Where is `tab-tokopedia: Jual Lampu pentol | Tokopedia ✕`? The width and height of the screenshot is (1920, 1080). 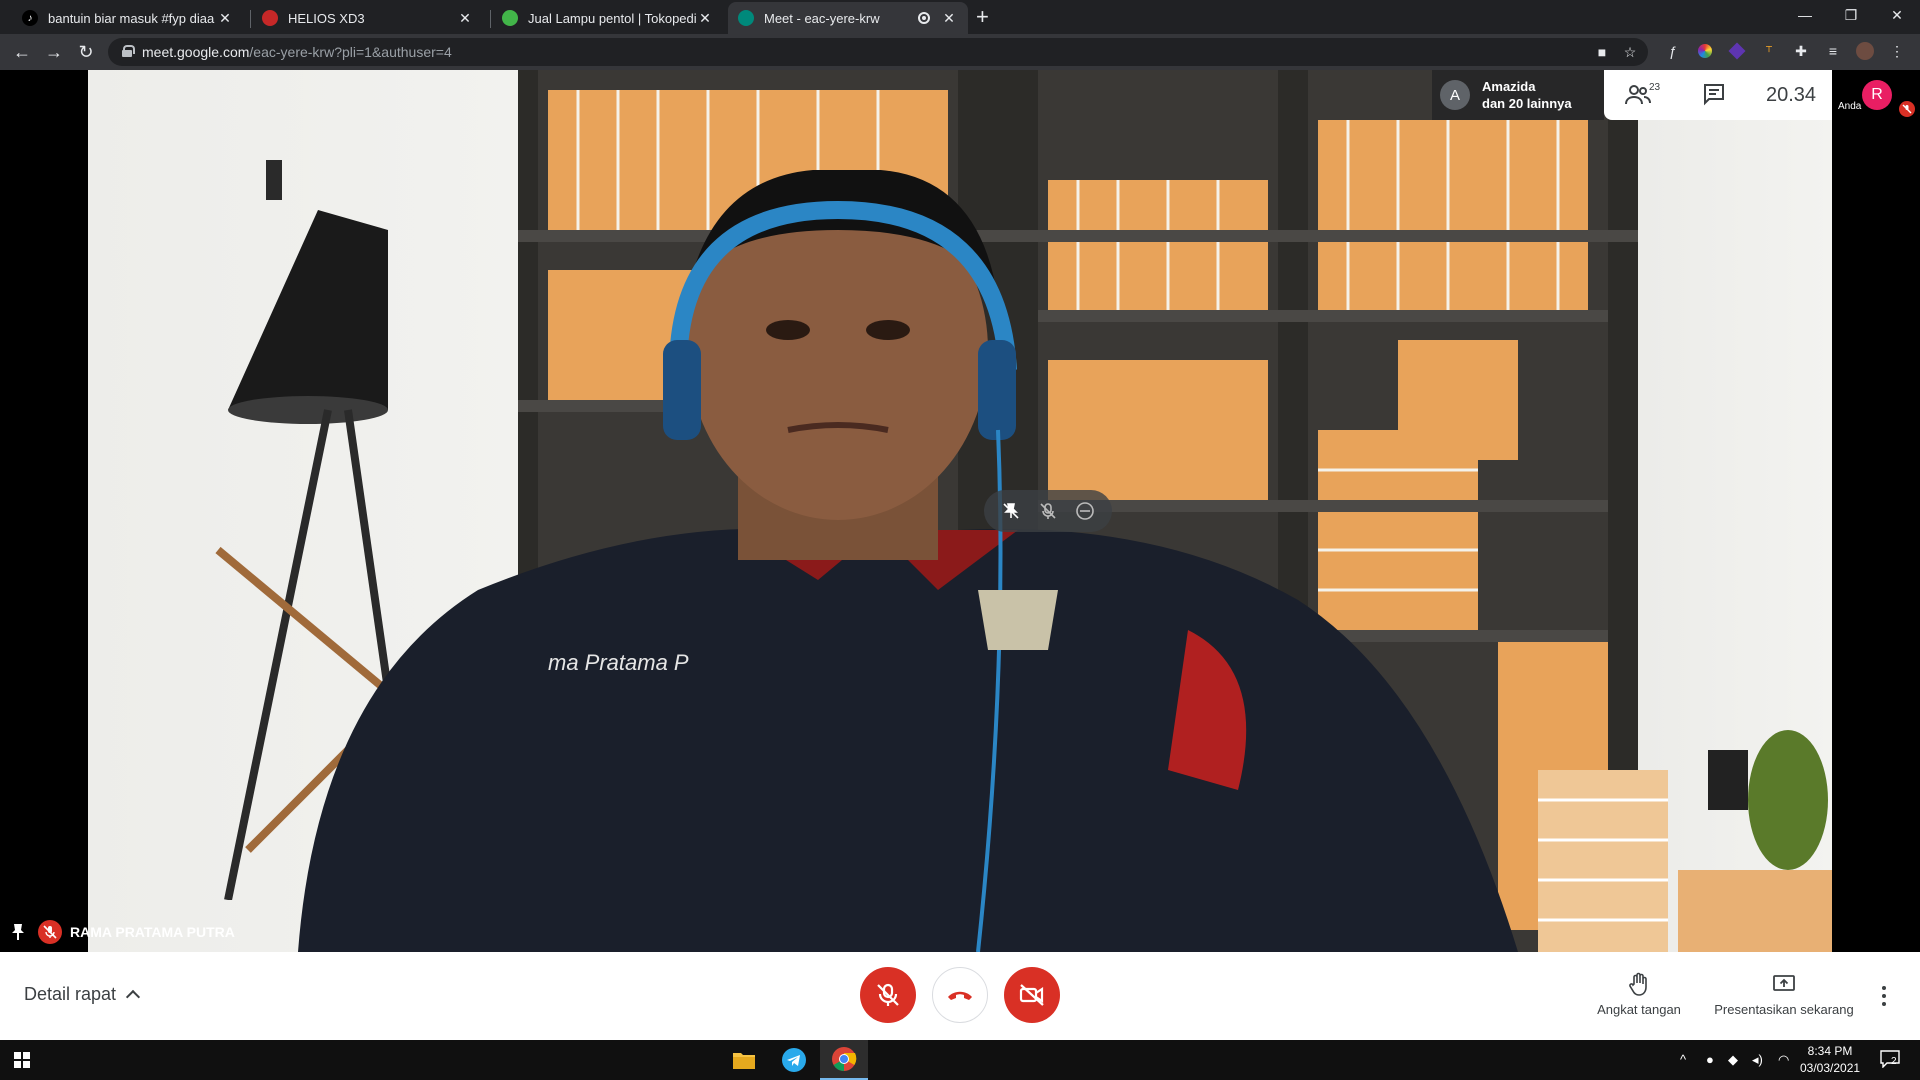
tab-tokopedia: Jual Lampu pentol | Tokopedia ✕ is located at coordinates (608, 18).